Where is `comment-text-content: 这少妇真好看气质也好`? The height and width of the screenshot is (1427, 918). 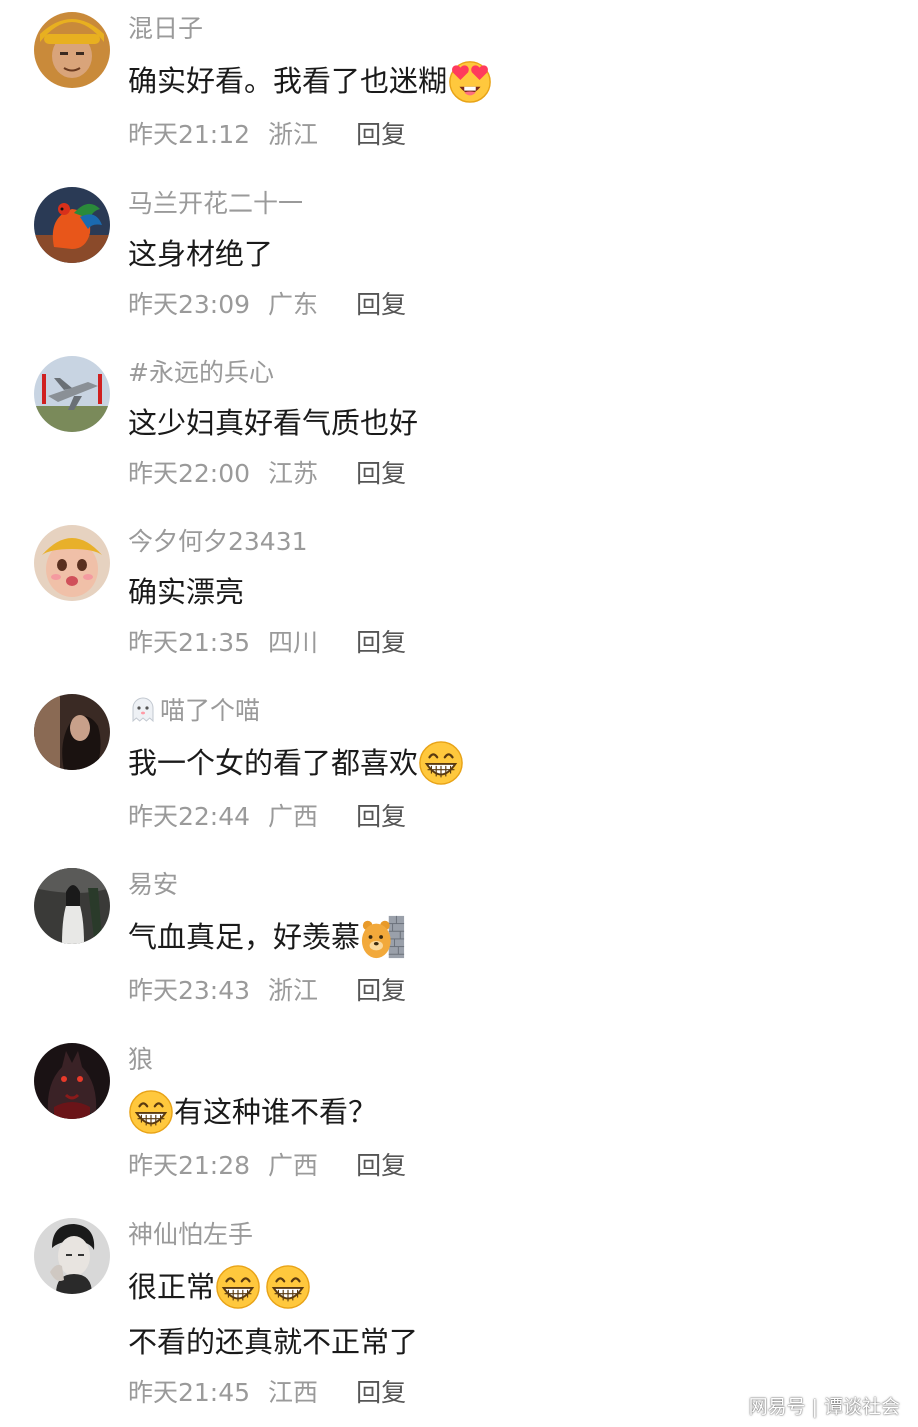
comment-text-content: 这少妇真好看气质也好 is located at coordinates (273, 423).